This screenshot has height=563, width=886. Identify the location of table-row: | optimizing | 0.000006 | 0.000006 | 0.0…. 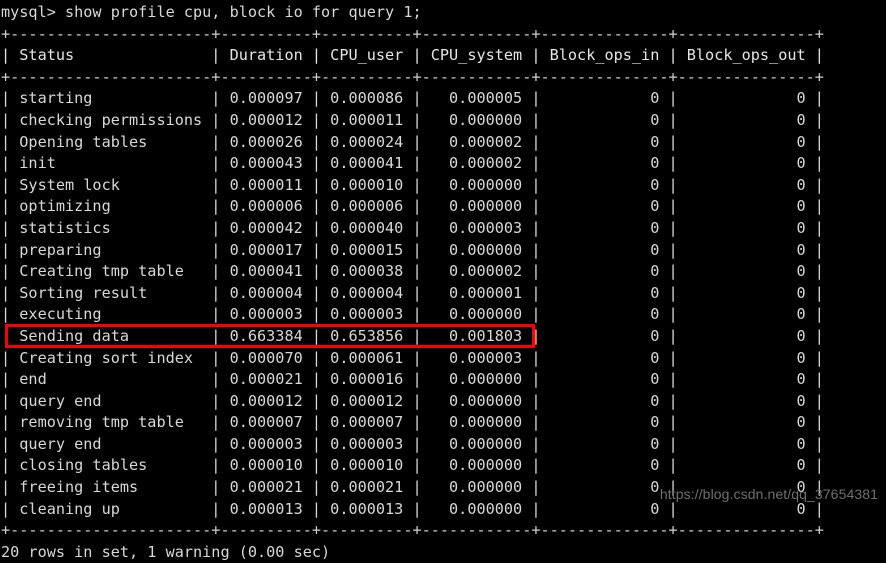
(412, 206).